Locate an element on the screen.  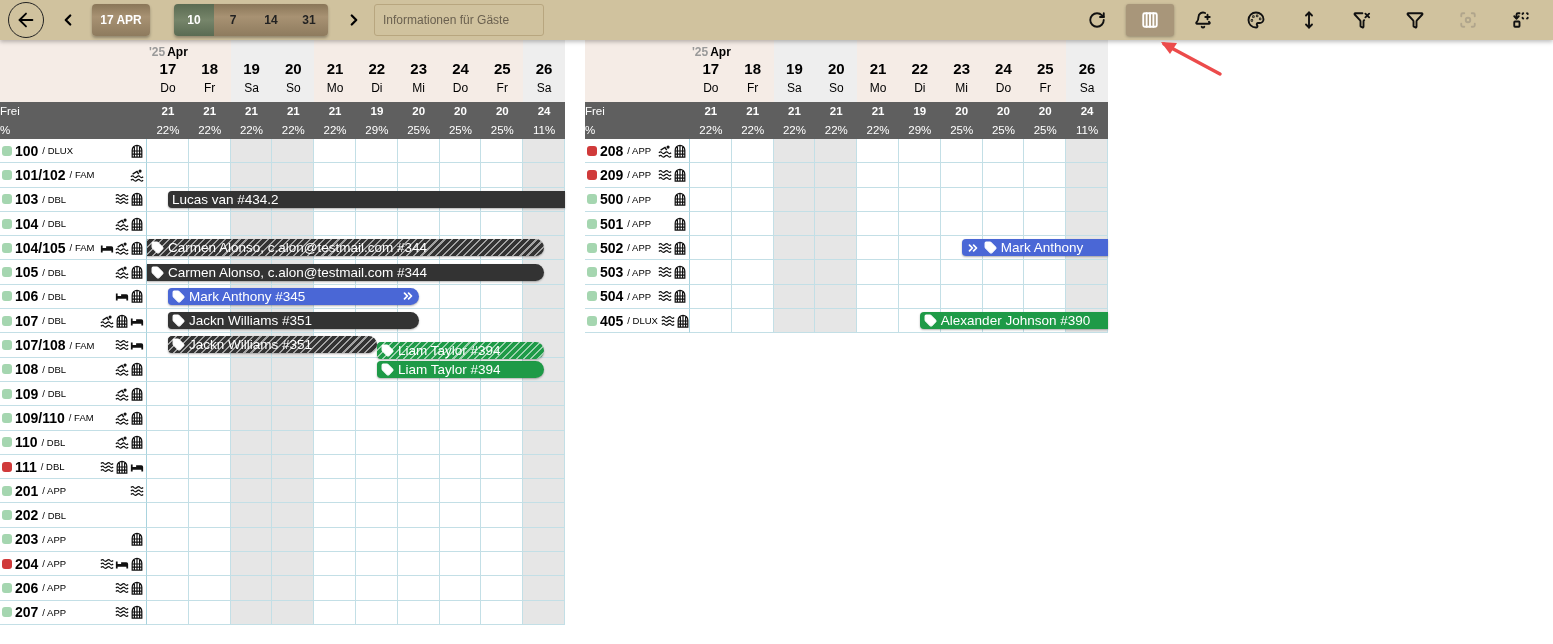
day-number: 26 is located at coordinates (544, 69).